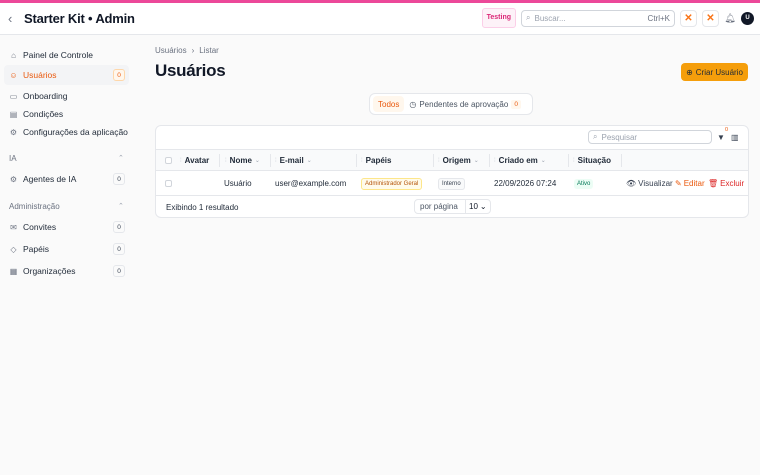 The height and width of the screenshot is (475, 760). What do you see at coordinates (631, 183) in the screenshot?
I see `eye-icon: 👁︎` at bounding box center [631, 183].